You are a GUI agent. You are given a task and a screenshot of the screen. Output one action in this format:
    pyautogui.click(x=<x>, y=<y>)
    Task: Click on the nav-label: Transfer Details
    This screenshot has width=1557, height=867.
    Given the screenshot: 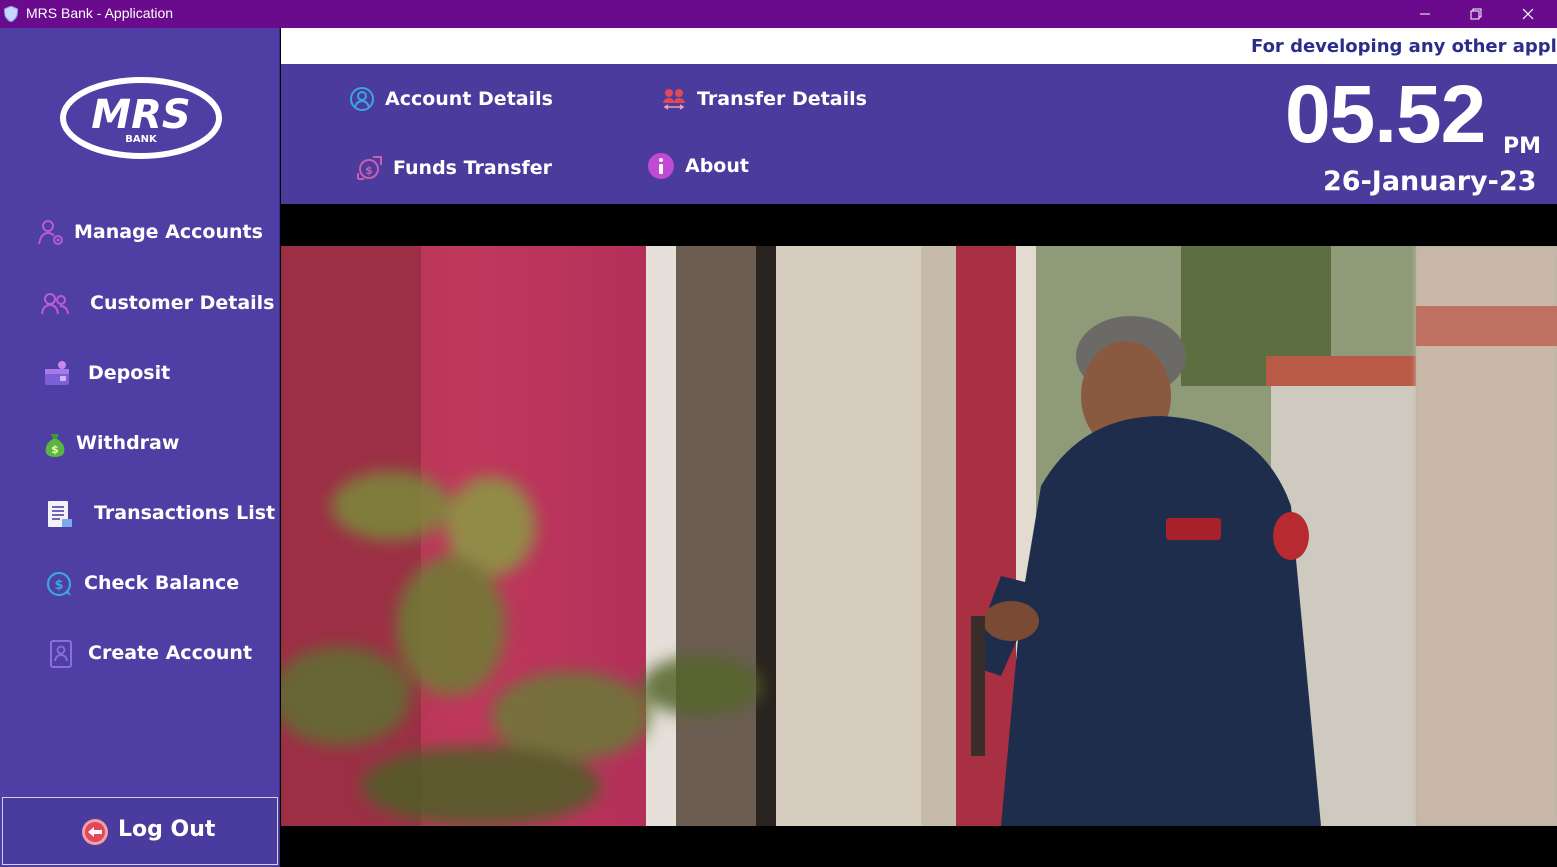 What is the action you would take?
    pyautogui.click(x=782, y=99)
    